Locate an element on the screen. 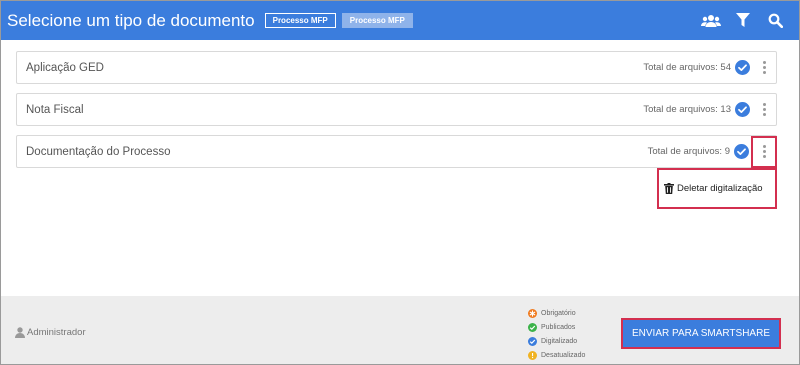 The width and height of the screenshot is (800, 365). user-name: Administrador is located at coordinates (56, 332).